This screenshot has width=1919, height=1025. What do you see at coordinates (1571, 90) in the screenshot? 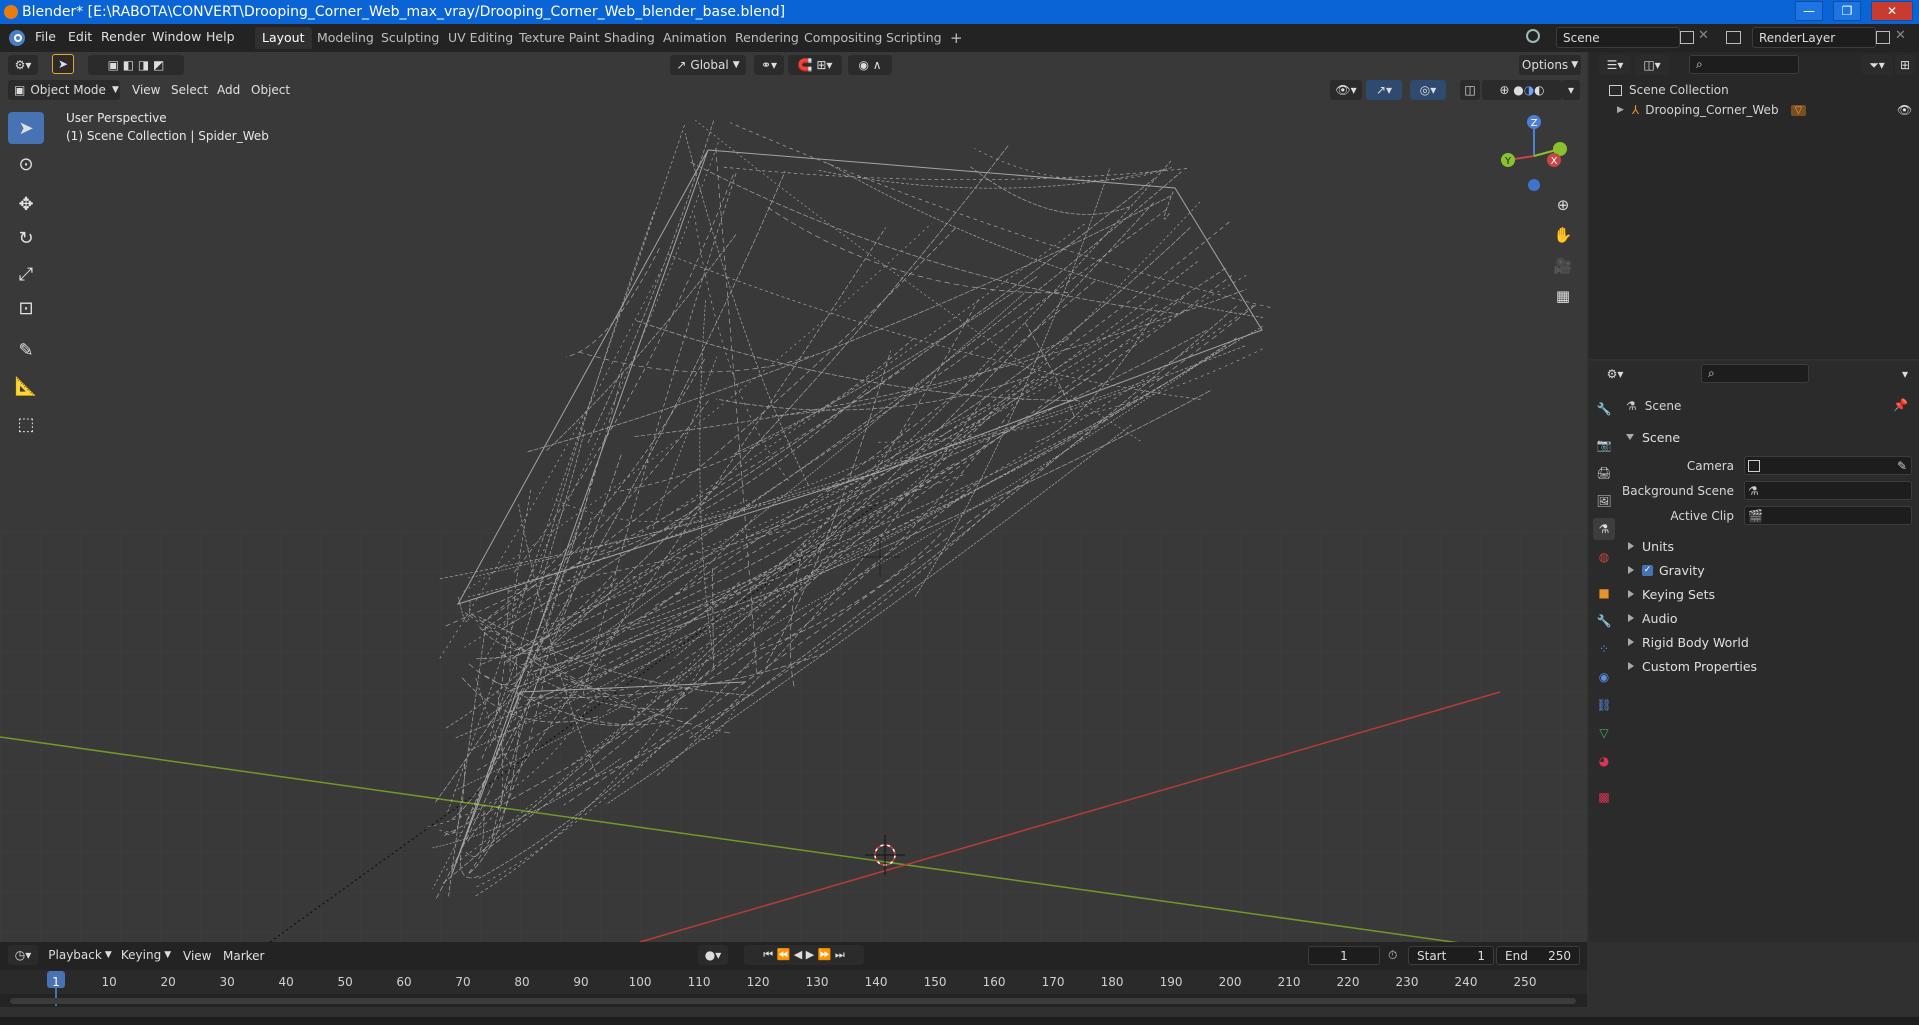
I see `shading-options-chevron-icon: ▾` at bounding box center [1571, 90].